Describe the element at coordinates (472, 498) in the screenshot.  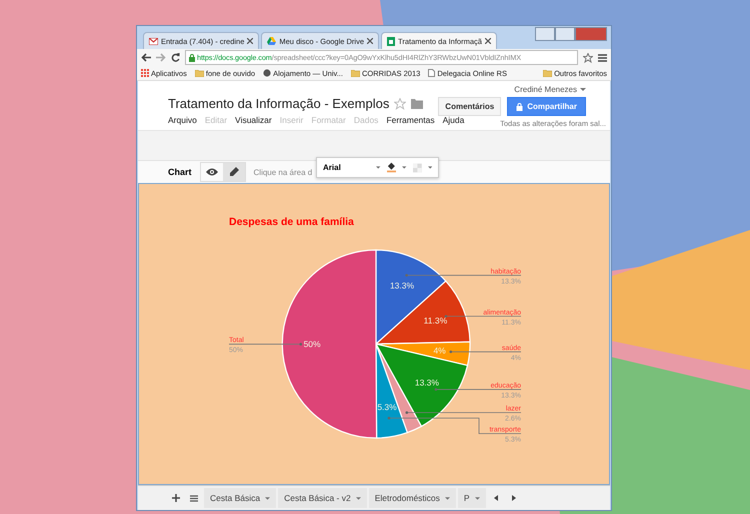
I see `sheet-tab: P` at that location.